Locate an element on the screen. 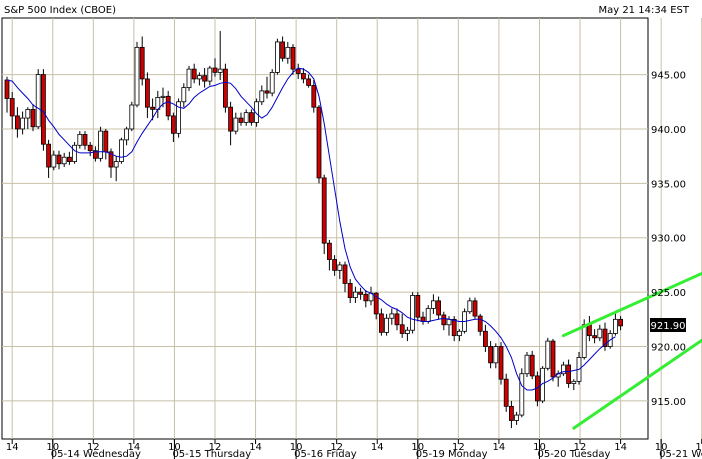 This screenshot has width=702, height=459. day-label-0: 05-14 Wednesday is located at coordinates (96, 454).